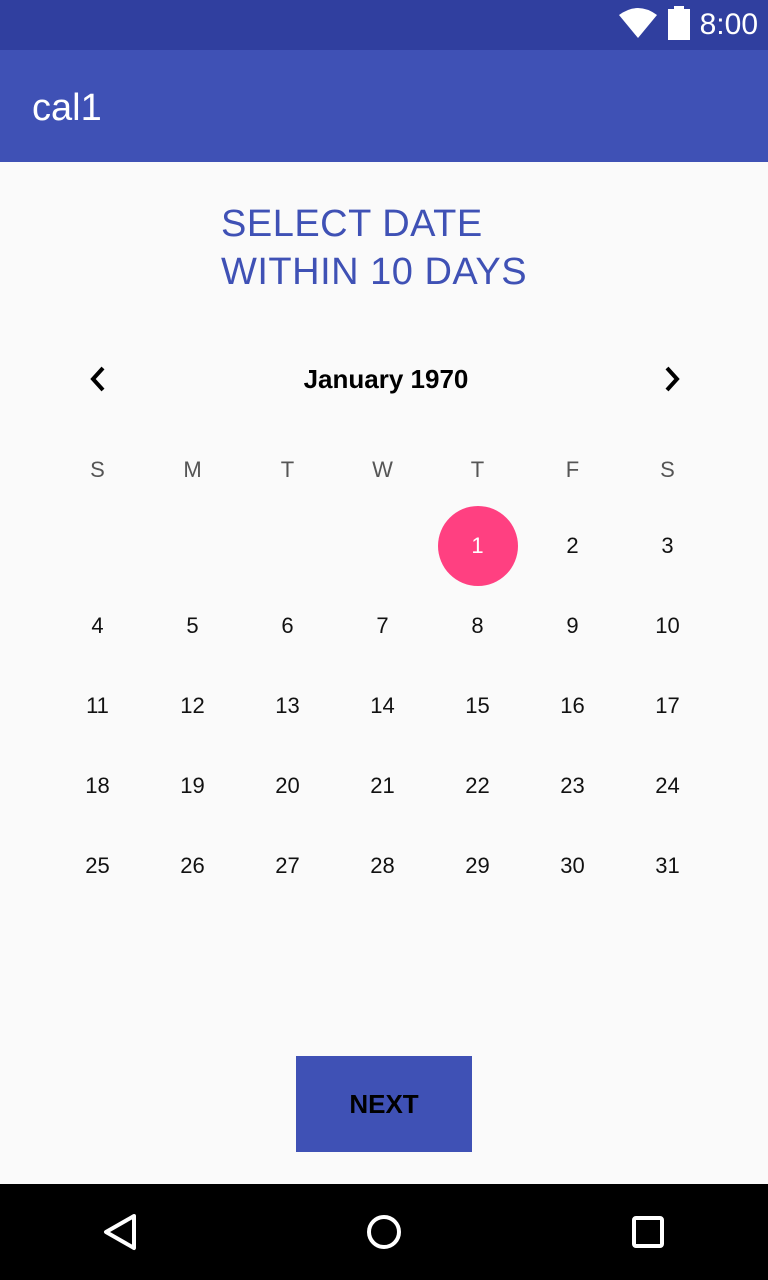 The height and width of the screenshot is (1280, 768). I want to click on day-cell: 14, so click(382, 706).